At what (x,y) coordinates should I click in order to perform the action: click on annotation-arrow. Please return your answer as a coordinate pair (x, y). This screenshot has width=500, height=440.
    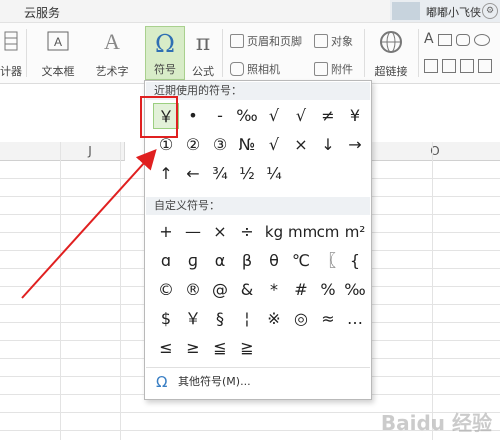
    Looking at the image, I should click on (89, 224).